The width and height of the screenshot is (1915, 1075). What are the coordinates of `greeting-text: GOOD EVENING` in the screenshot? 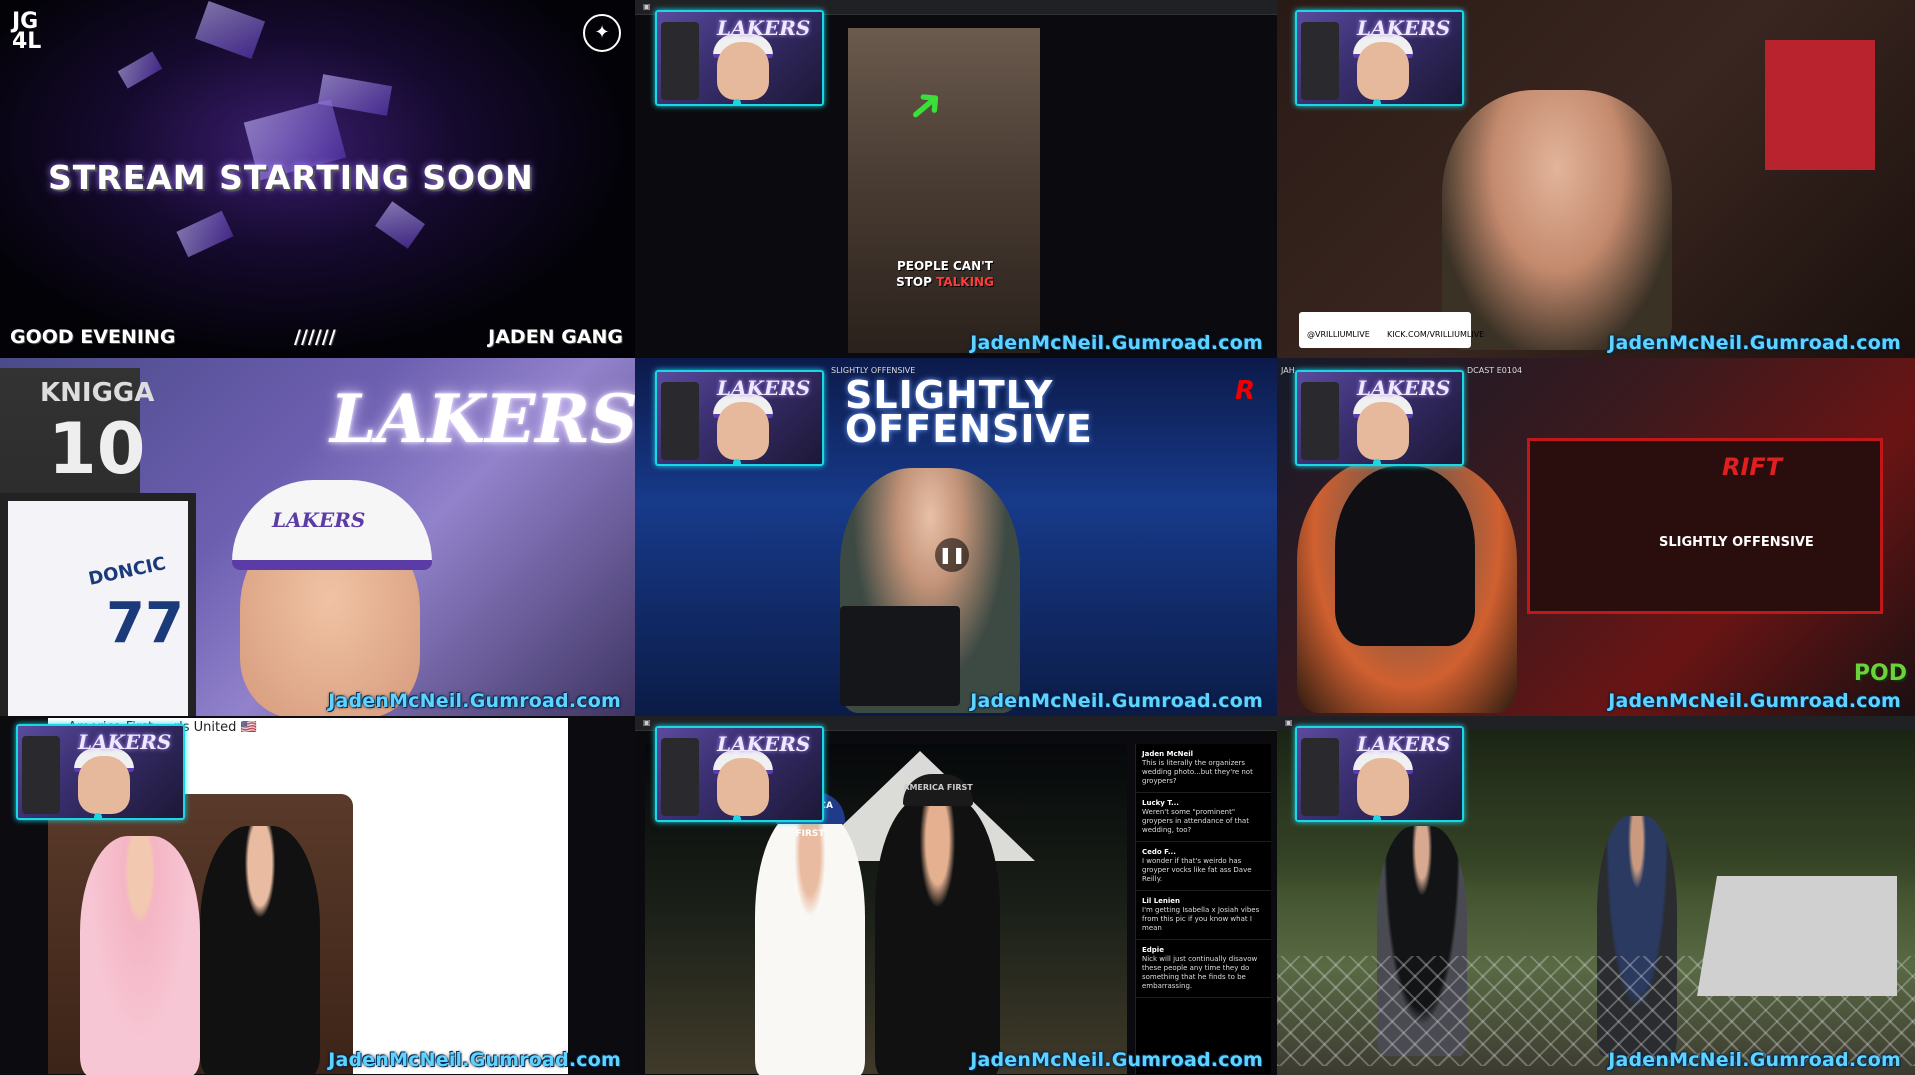 It's located at (93, 337).